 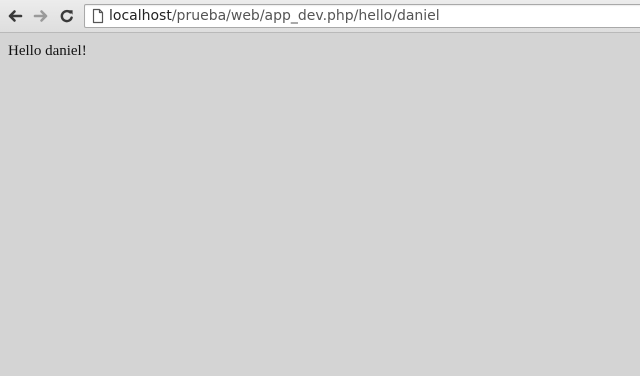 I want to click on forward-arrow-icon, so click(x=40, y=16).